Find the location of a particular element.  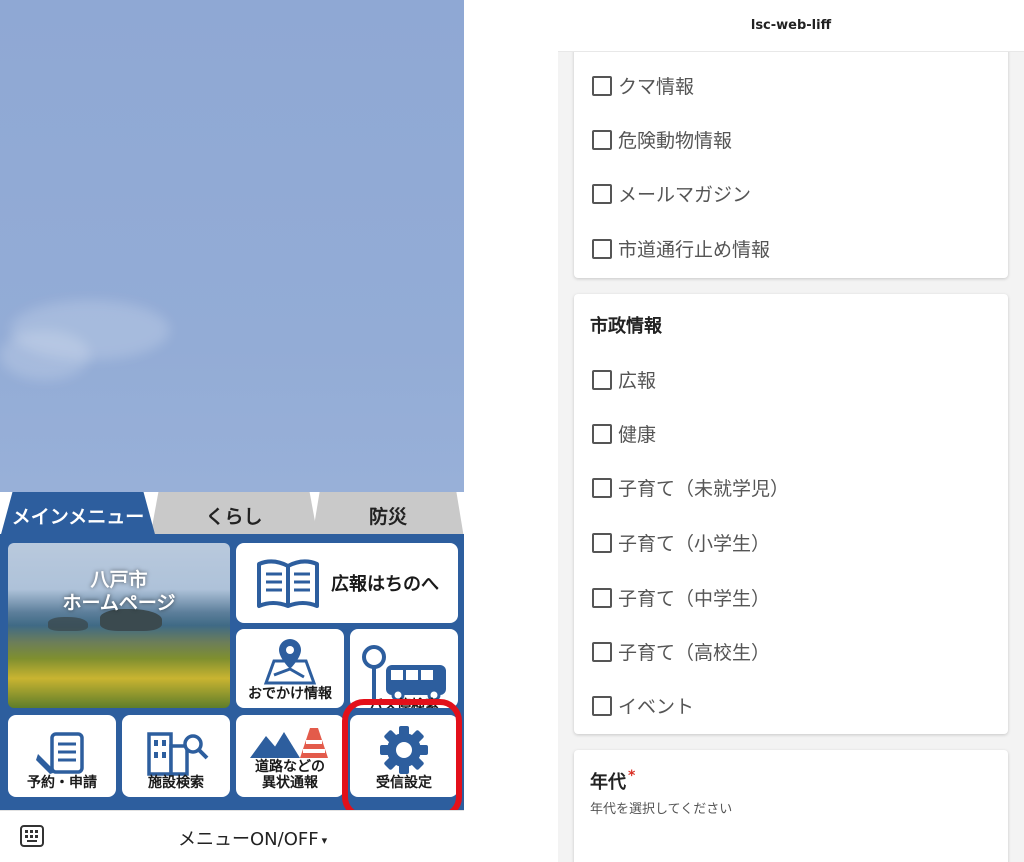

map-pin-icon is located at coordinates (290, 661).